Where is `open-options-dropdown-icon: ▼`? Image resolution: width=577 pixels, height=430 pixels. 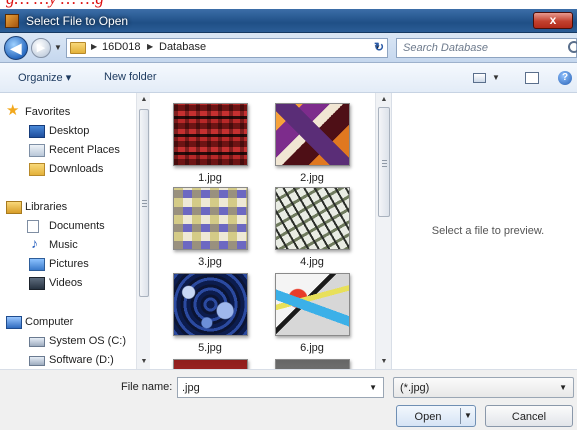
open-options-dropdown-icon: ▼ is located at coordinates (468, 415).